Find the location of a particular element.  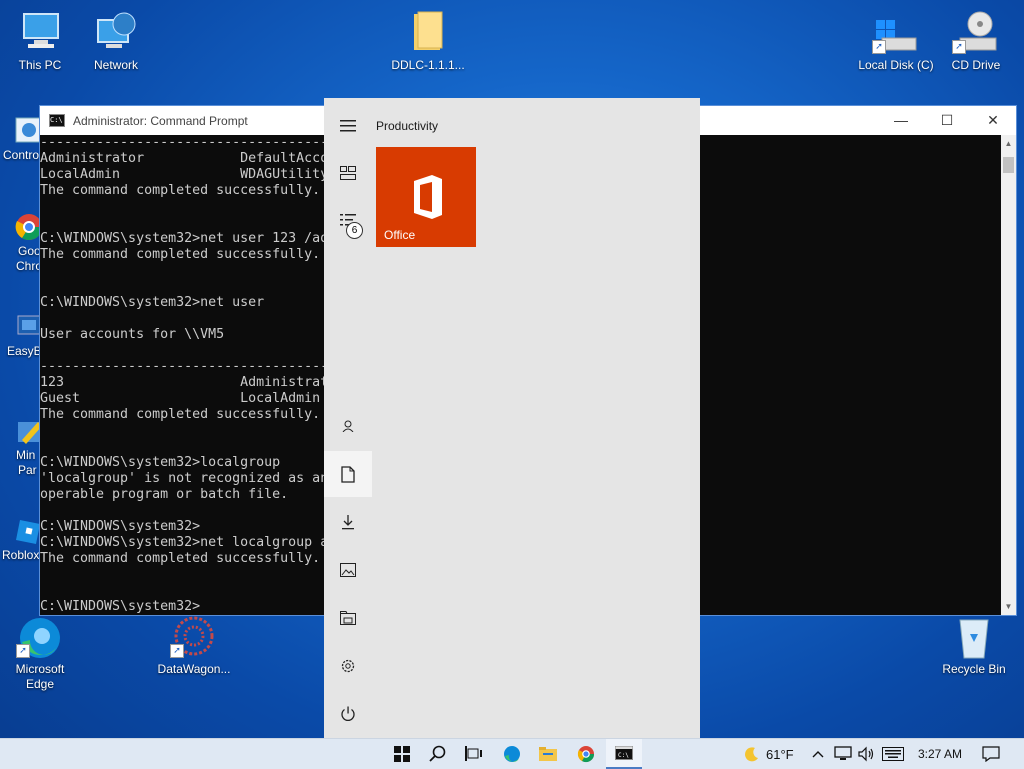

local-disk-label: Local Disk (C) is located at coordinates (896, 65).